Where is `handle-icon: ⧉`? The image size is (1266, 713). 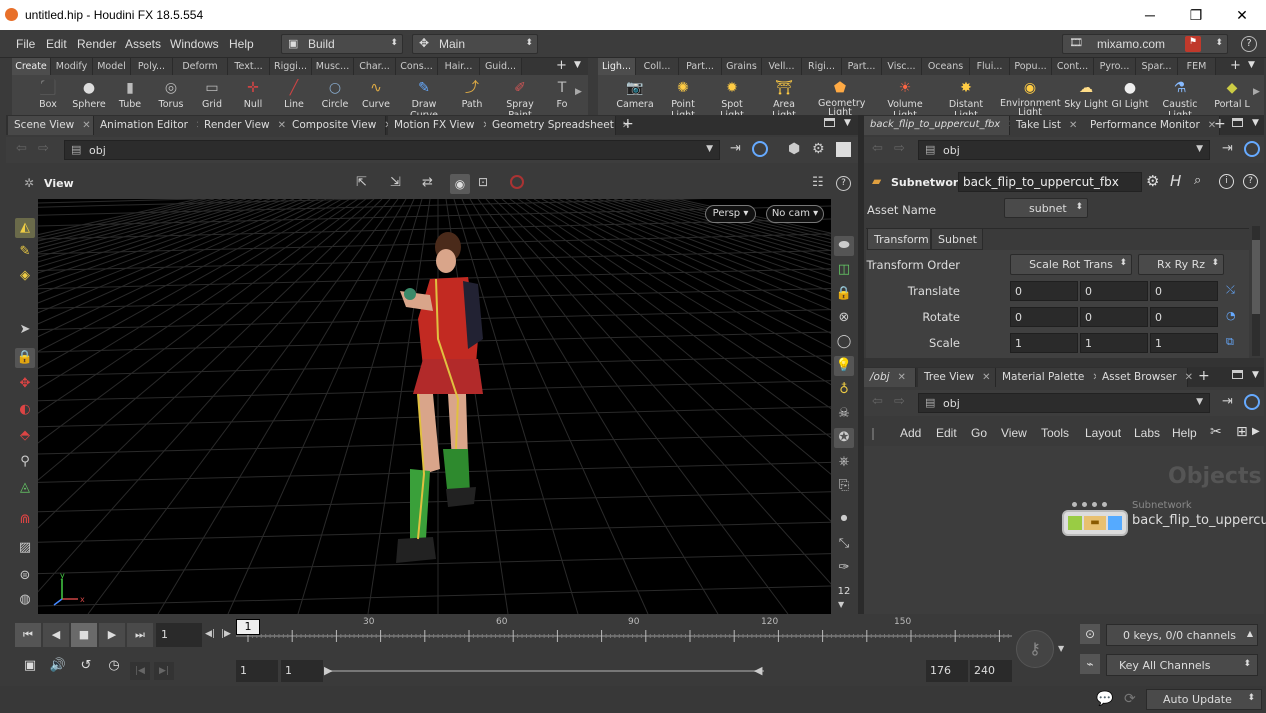
handle-icon: ⧉ is located at coordinates (1230, 342).